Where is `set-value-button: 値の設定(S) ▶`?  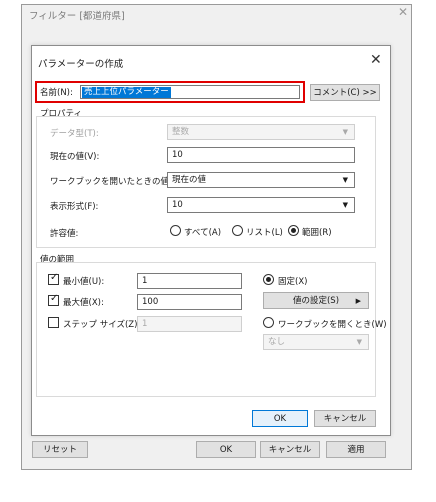
set-value-button: 値の設定(S) ▶ is located at coordinates (316, 300).